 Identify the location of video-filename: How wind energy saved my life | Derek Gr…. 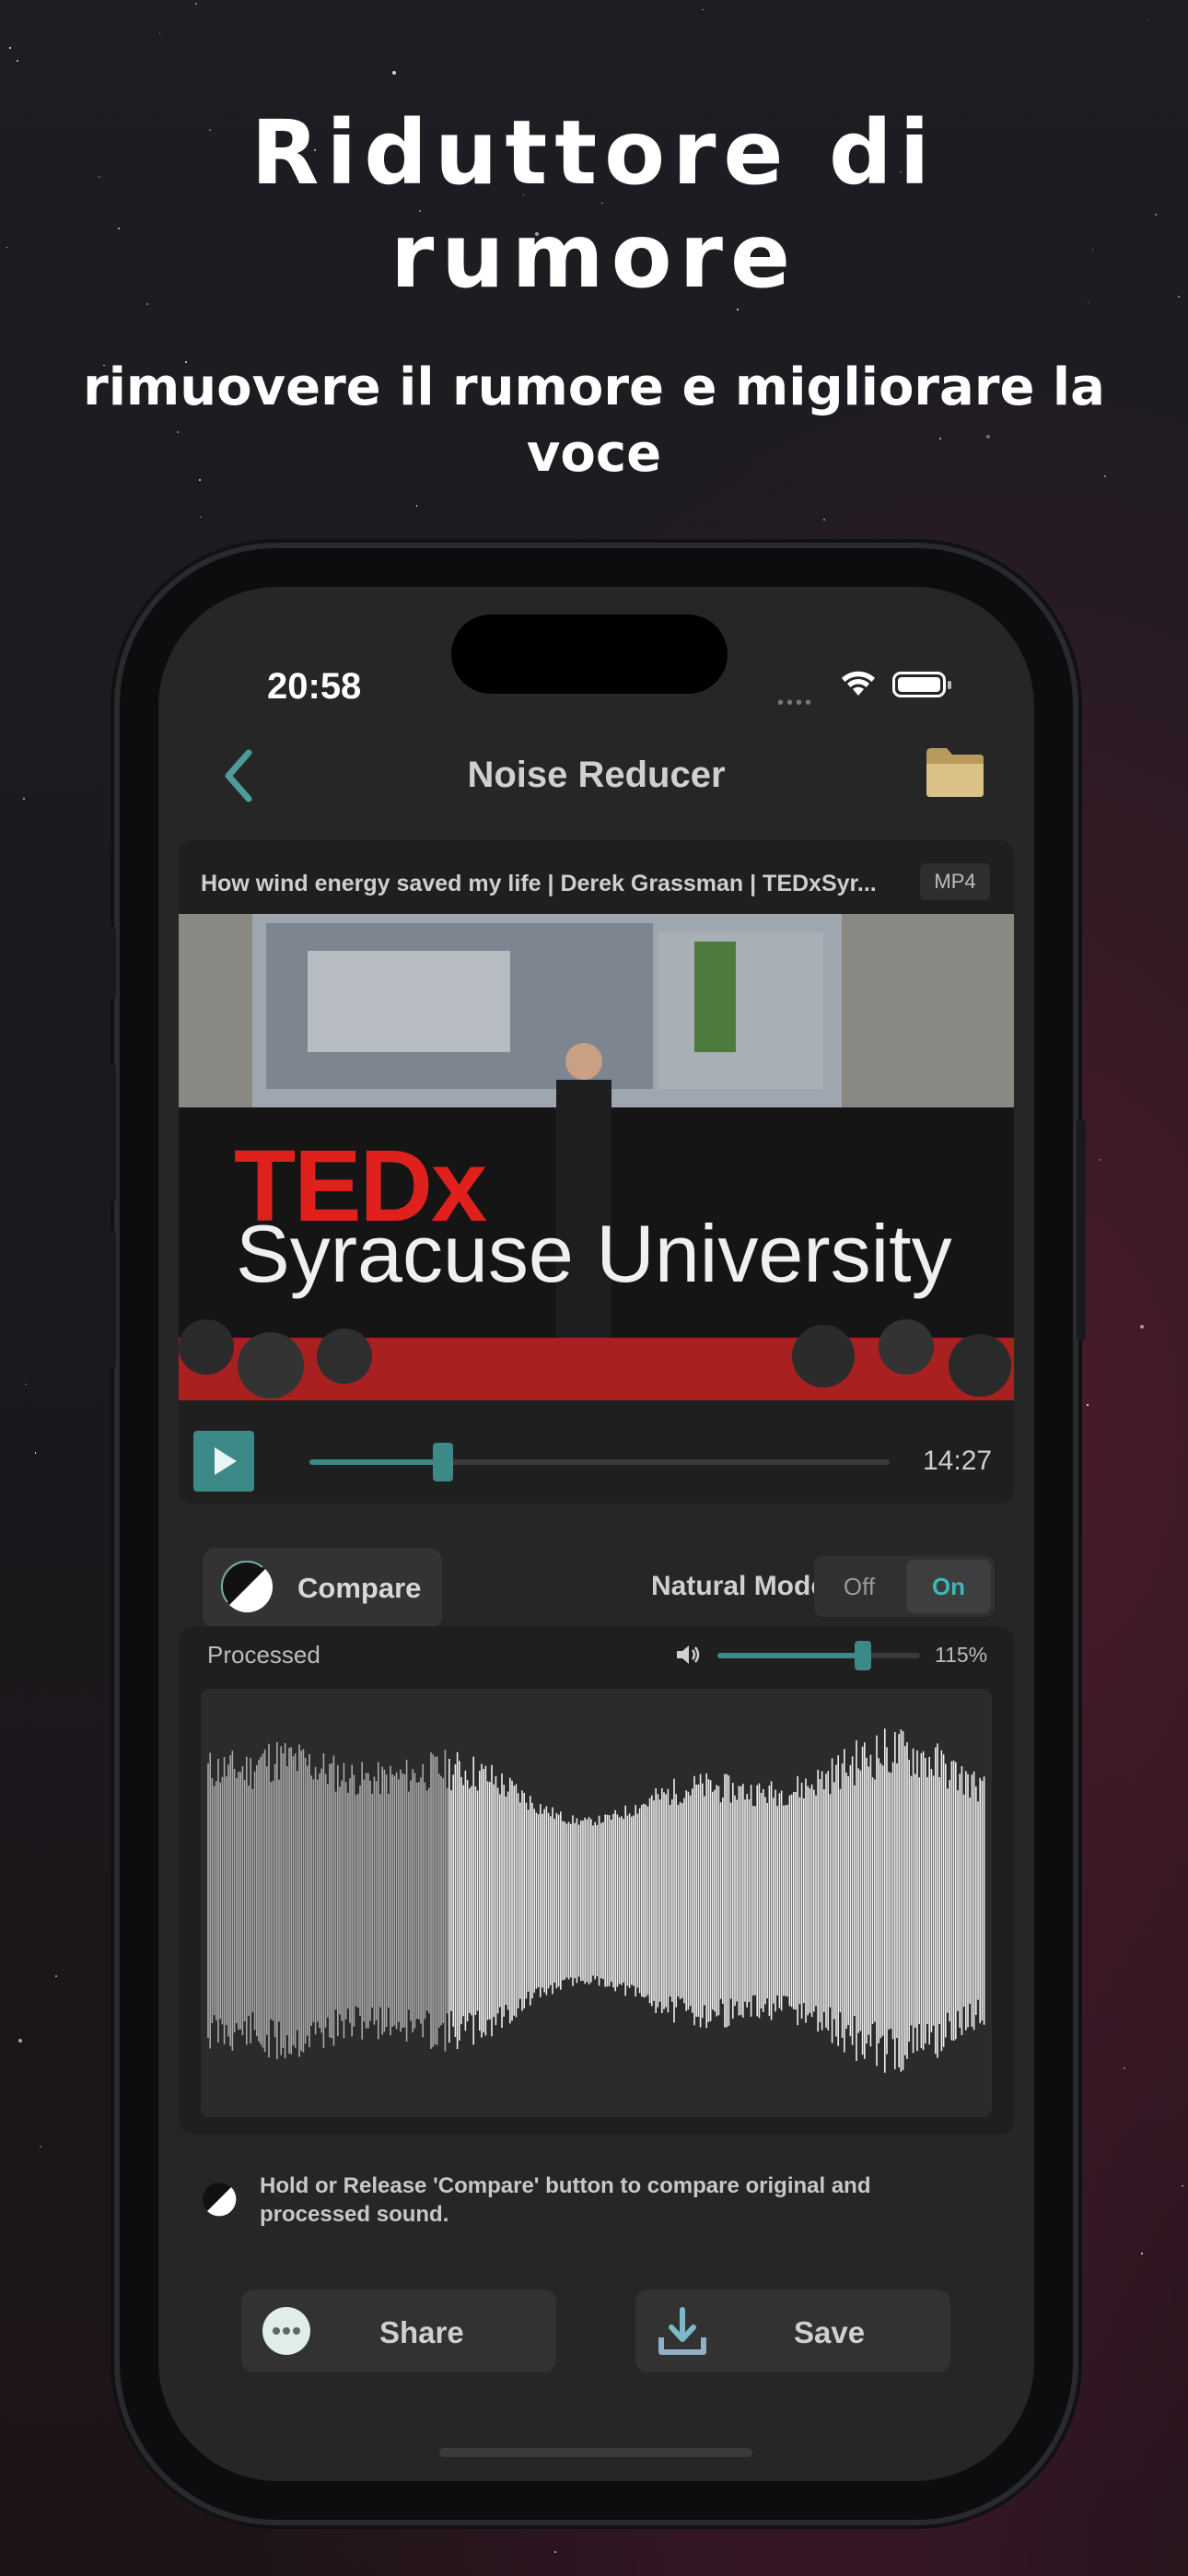
(539, 883).